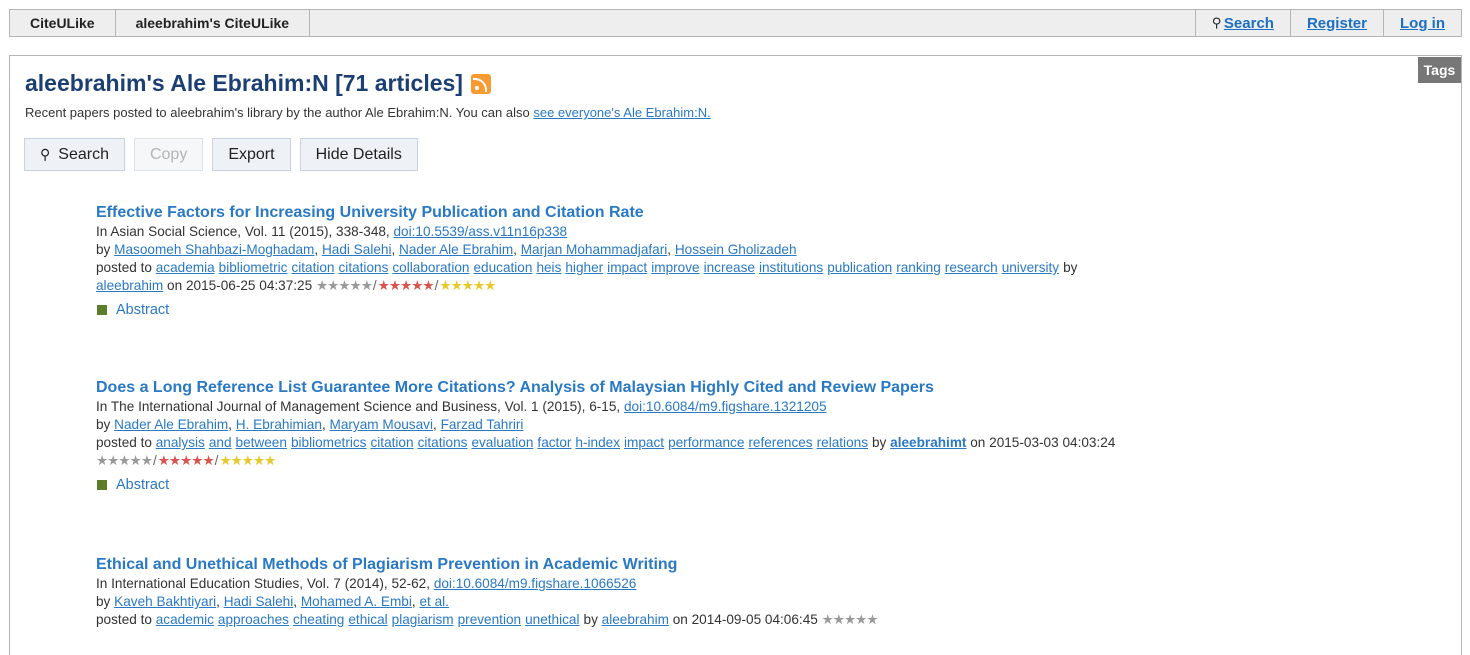  What do you see at coordinates (45, 154) in the screenshot?
I see `search-icon: ⚲` at bounding box center [45, 154].